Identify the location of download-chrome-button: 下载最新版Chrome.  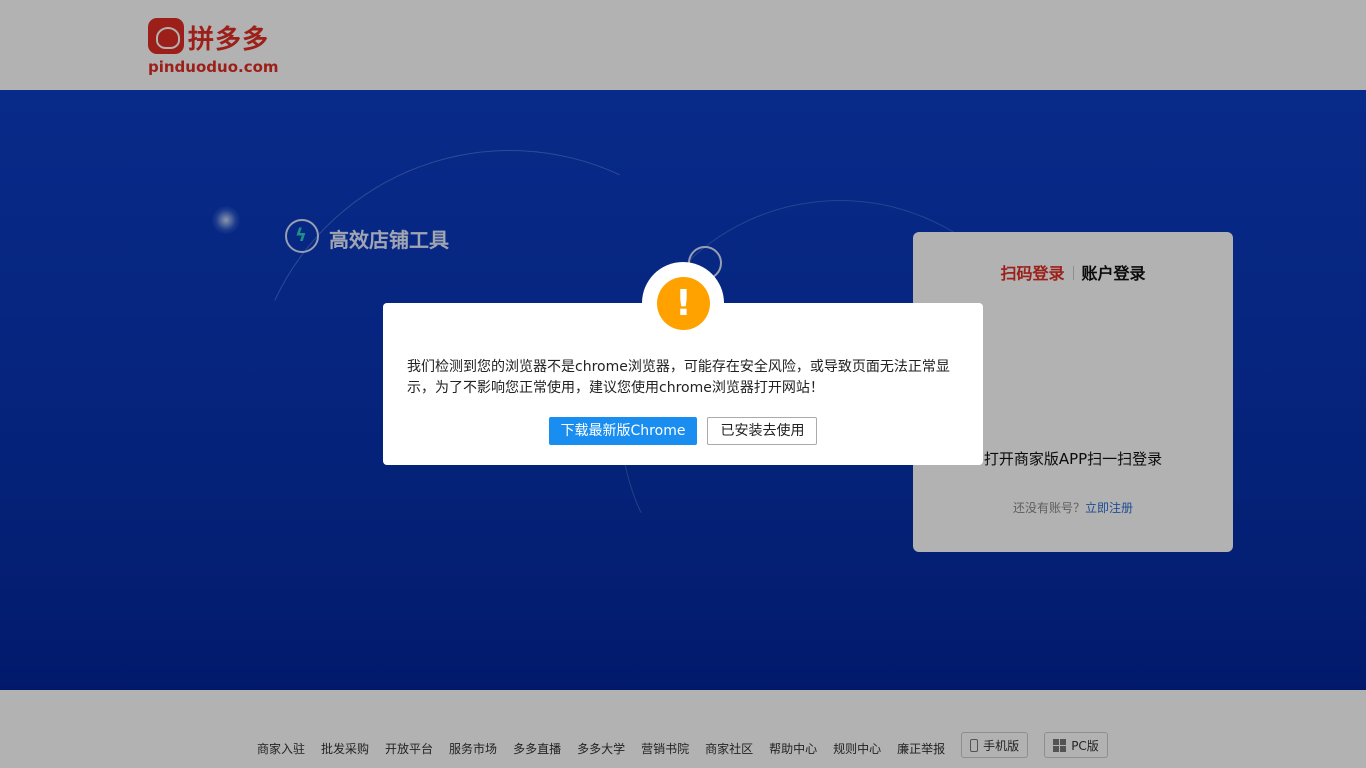
(623, 431).